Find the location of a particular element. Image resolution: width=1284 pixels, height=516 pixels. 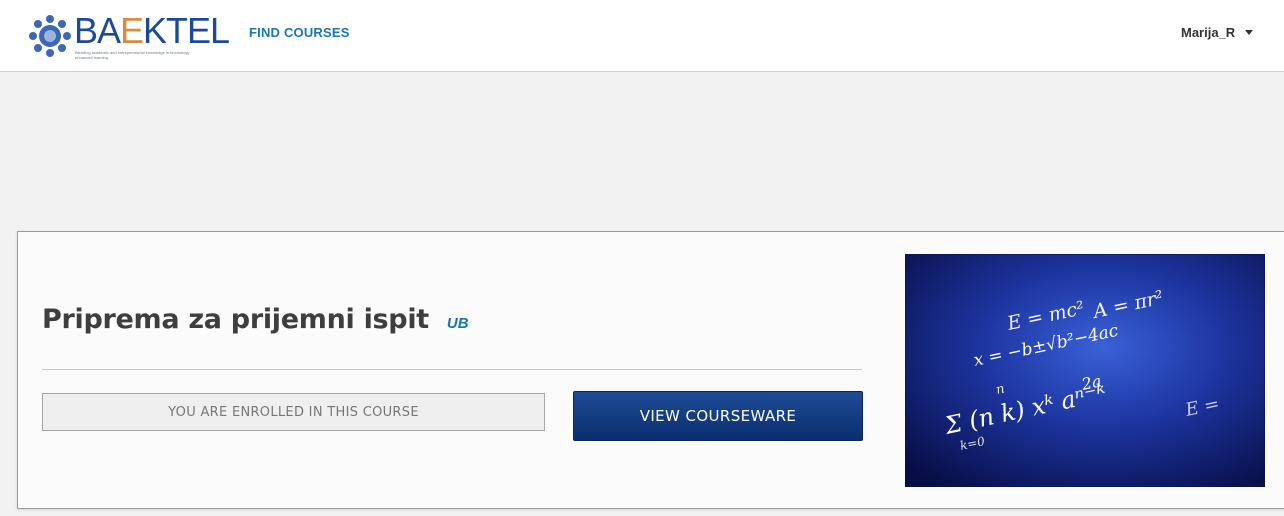

caret-down-icon is located at coordinates (1249, 32).